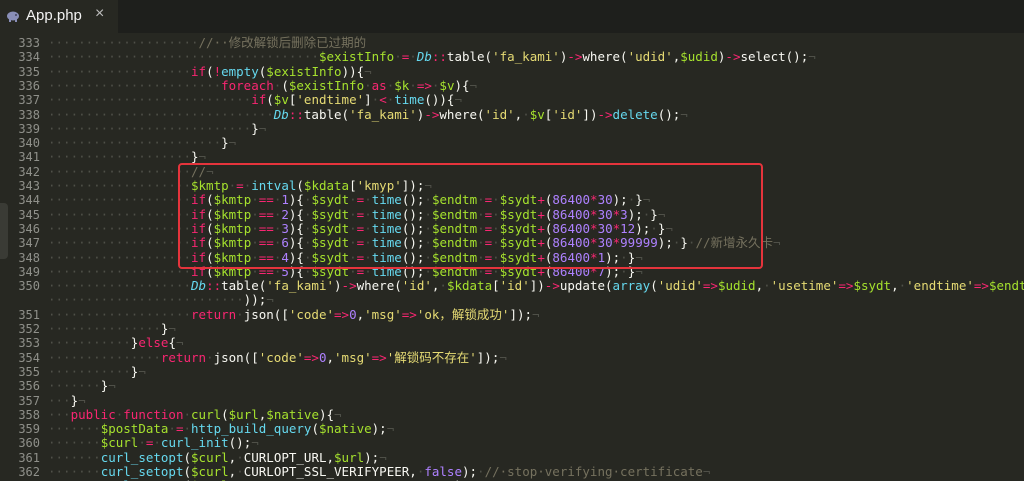 The width and height of the screenshot is (1024, 481). I want to click on line-number: 353, so click(29, 343).